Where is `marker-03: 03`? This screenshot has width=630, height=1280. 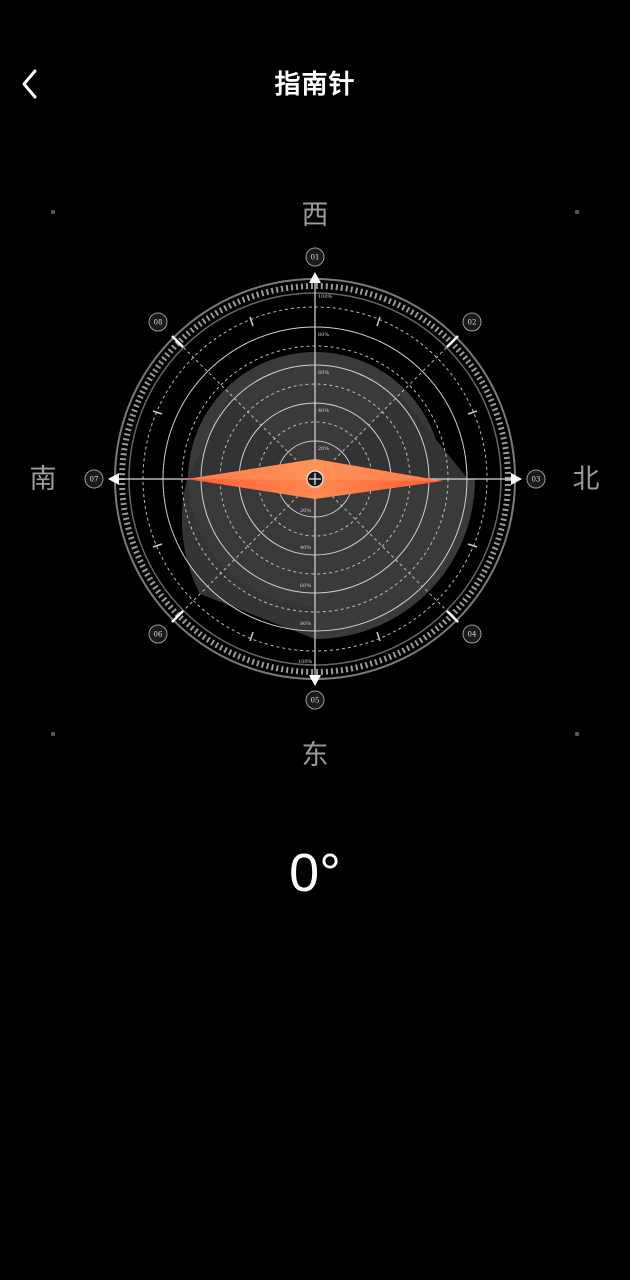
marker-03: 03 is located at coordinates (536, 479).